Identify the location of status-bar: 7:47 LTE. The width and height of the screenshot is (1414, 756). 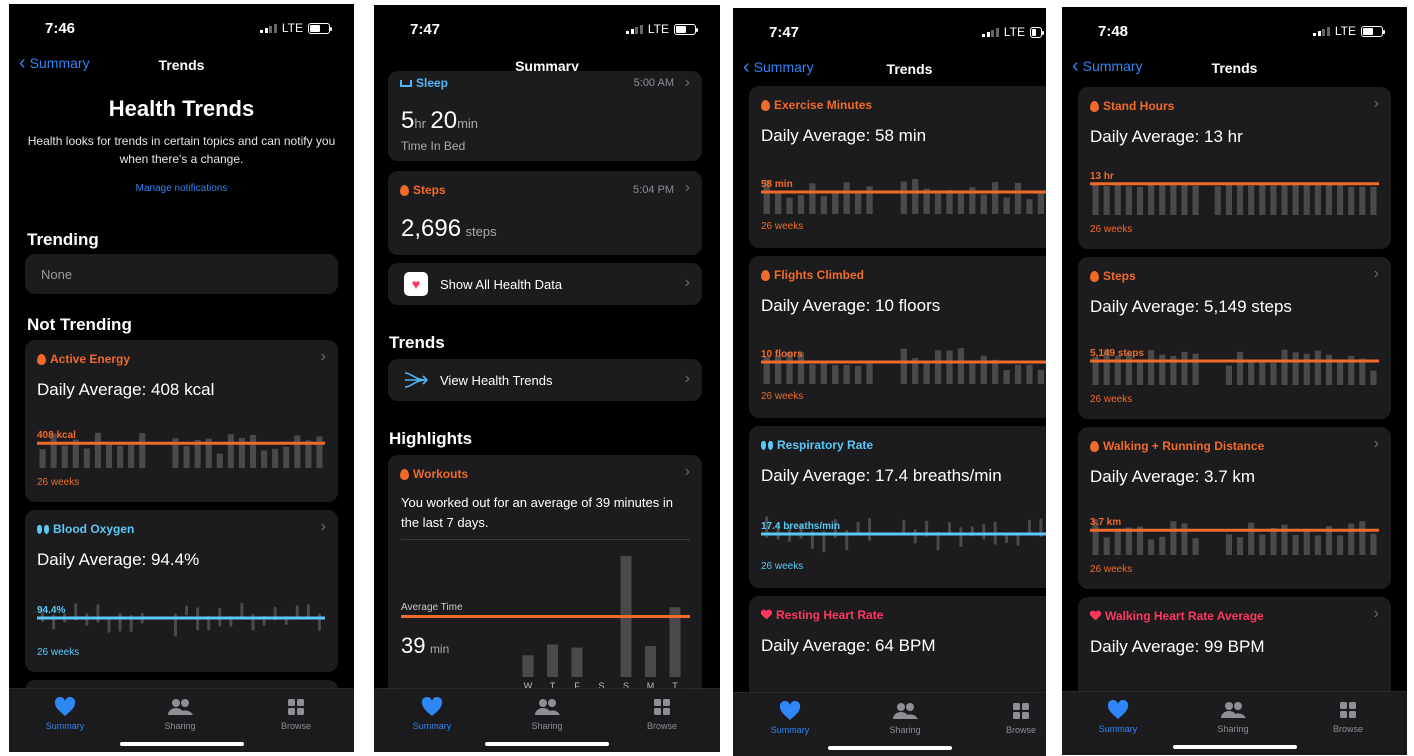
(547, 28).